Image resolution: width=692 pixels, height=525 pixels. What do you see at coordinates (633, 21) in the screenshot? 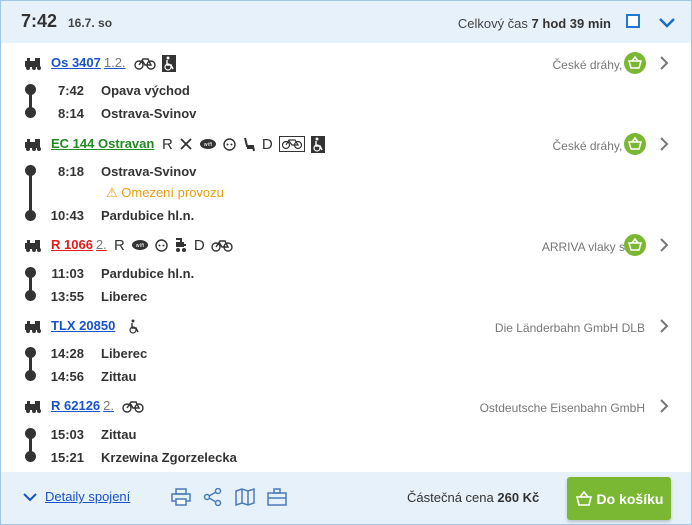
I see `select-checkbox` at bounding box center [633, 21].